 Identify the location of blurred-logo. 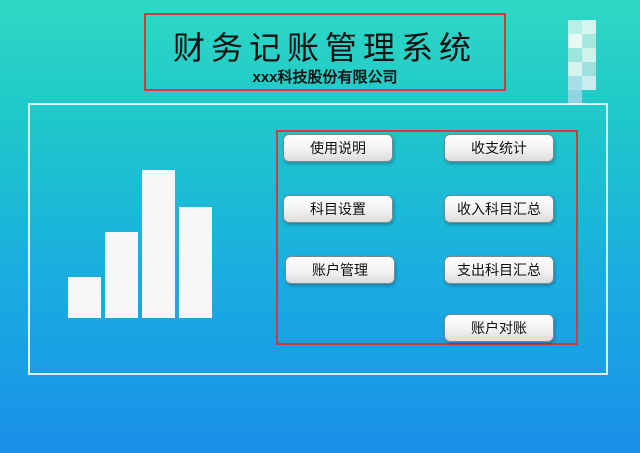
(588, 65).